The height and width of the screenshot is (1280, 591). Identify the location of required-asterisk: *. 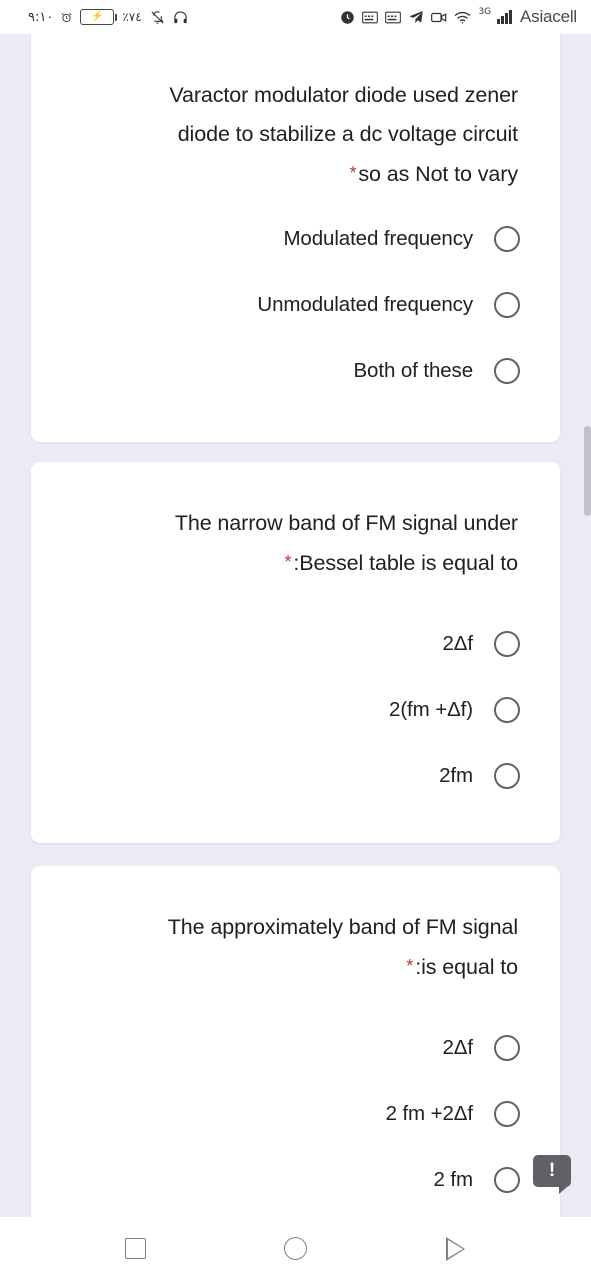
(410, 966).